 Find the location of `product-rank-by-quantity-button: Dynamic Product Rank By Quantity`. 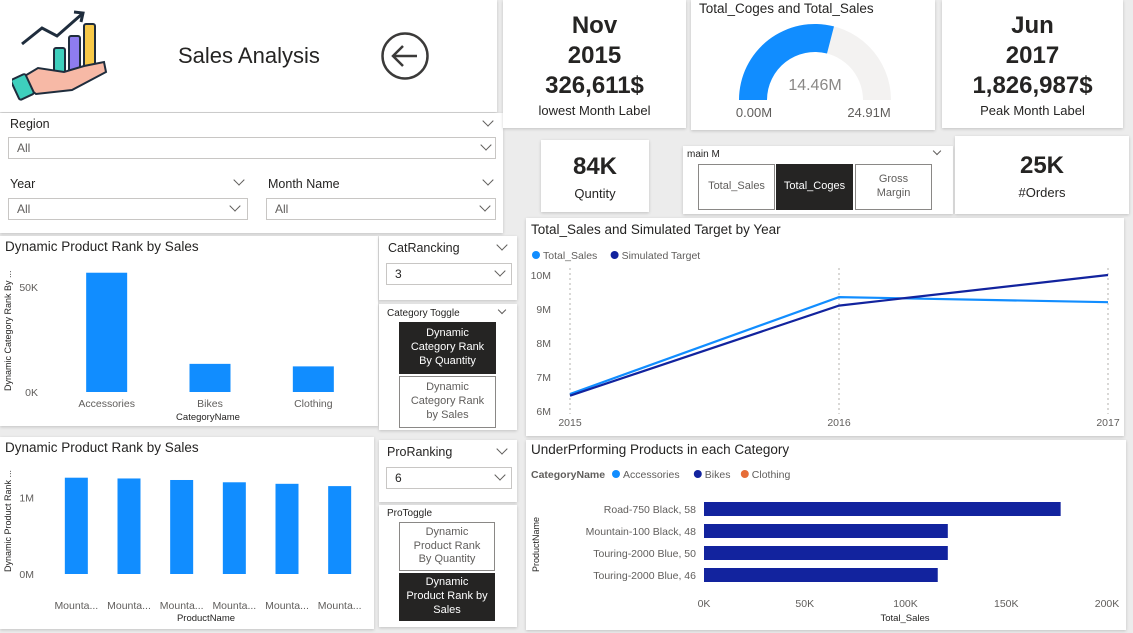

product-rank-by-quantity-button: Dynamic Product Rank By Quantity is located at coordinates (447, 546).